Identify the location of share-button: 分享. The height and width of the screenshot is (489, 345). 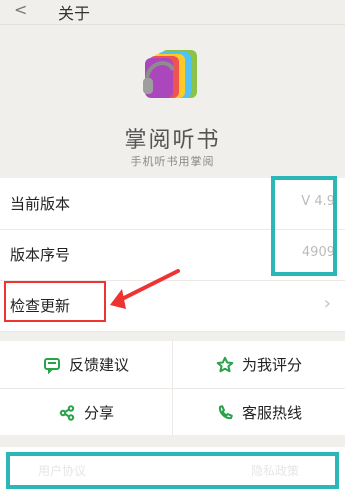
(86, 412).